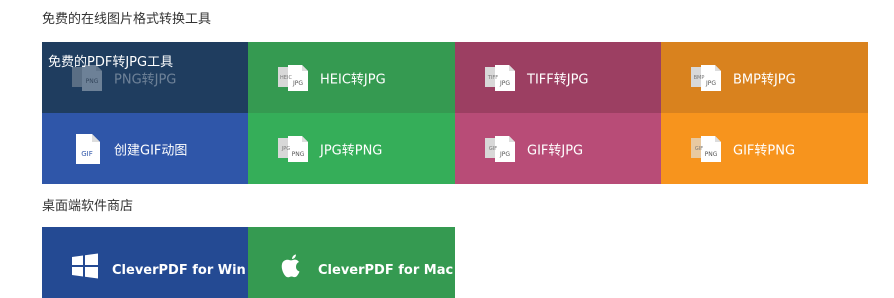 This screenshot has height=298, width=894. Describe the element at coordinates (111, 62) in the screenshot. I see `tile-overlay-title: 免费的PDF转JPG工具` at that location.